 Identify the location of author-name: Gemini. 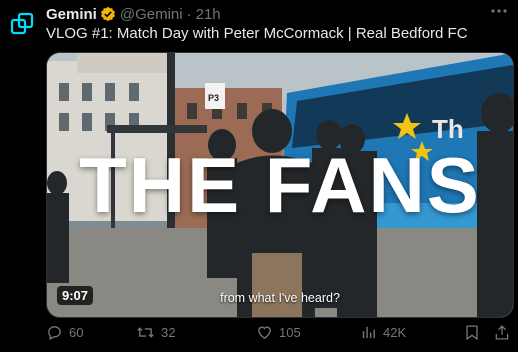
(71, 14).